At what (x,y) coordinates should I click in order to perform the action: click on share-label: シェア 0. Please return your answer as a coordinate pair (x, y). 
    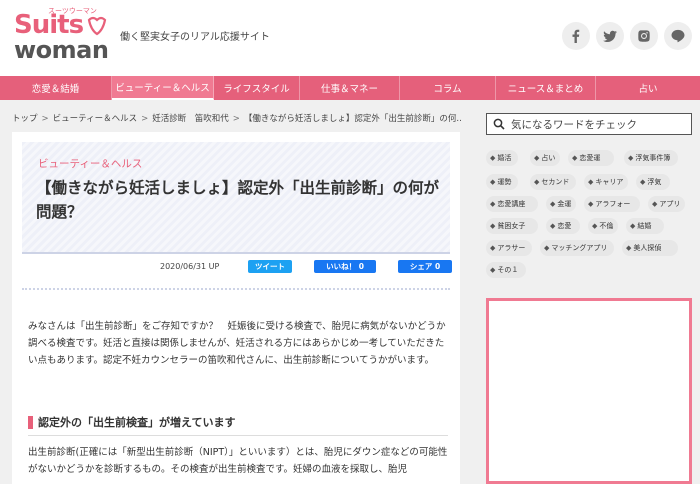
    Looking at the image, I should click on (425, 266).